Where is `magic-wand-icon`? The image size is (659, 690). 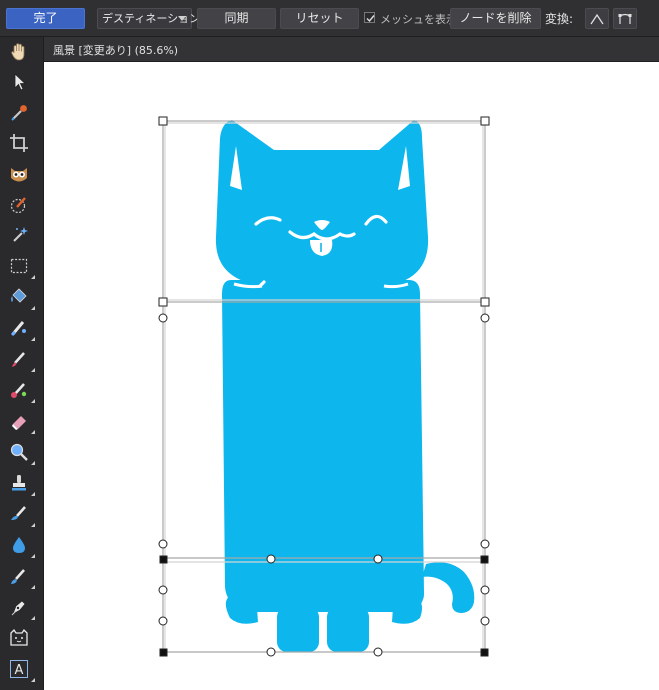 magic-wand-icon is located at coordinates (20, 234).